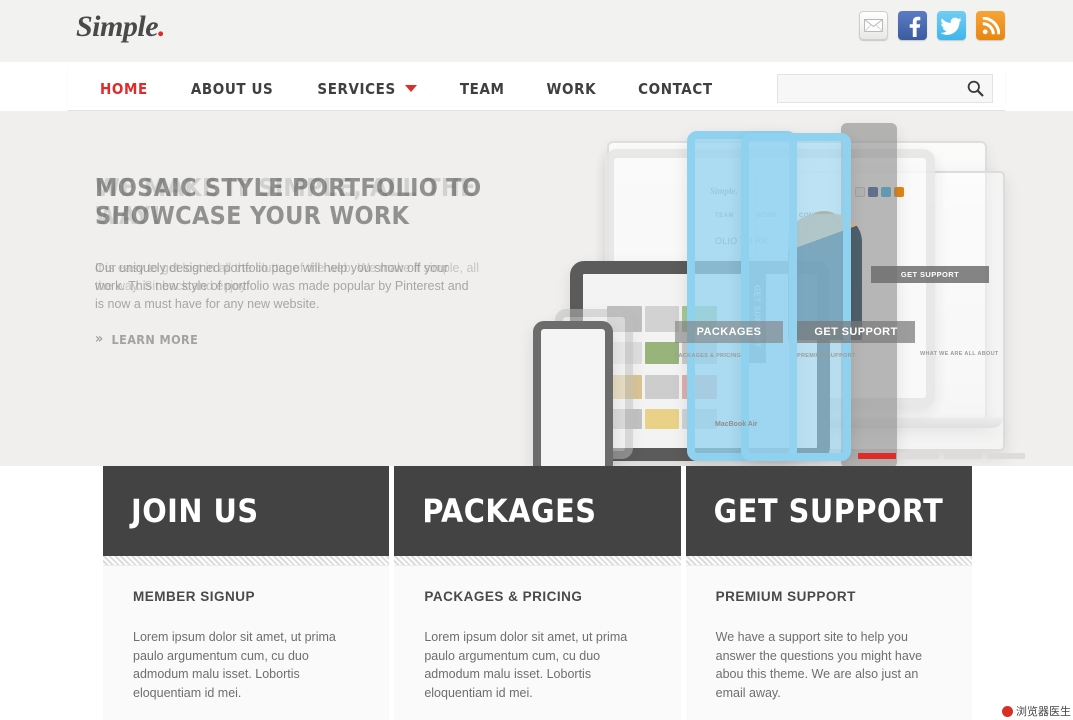  I want to click on search-input, so click(868, 88).